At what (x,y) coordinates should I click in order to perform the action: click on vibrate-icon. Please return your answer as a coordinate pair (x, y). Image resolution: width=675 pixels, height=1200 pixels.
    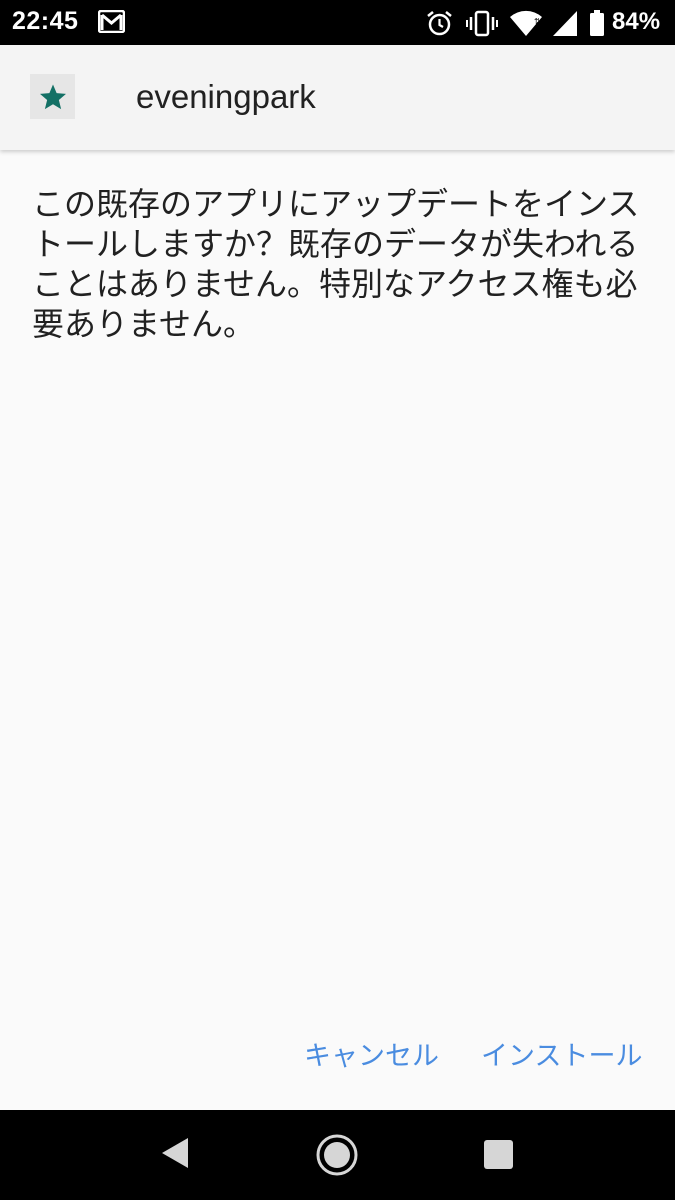
    Looking at the image, I should click on (482, 23).